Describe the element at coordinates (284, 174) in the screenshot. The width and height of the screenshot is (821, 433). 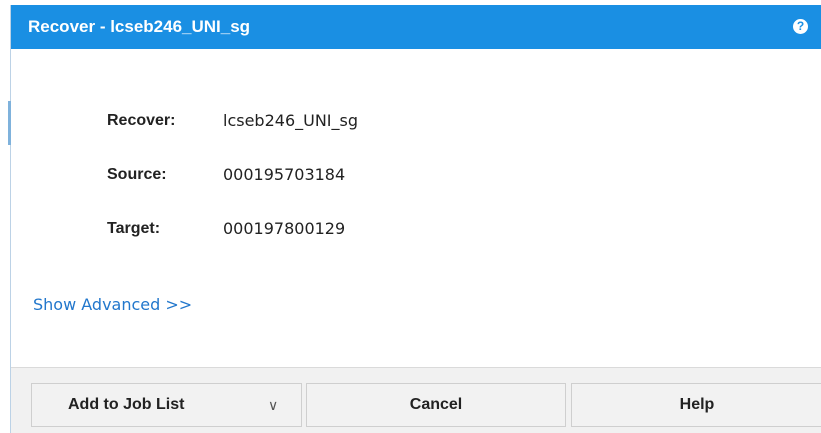
I see `source-value: 000195703184` at that location.